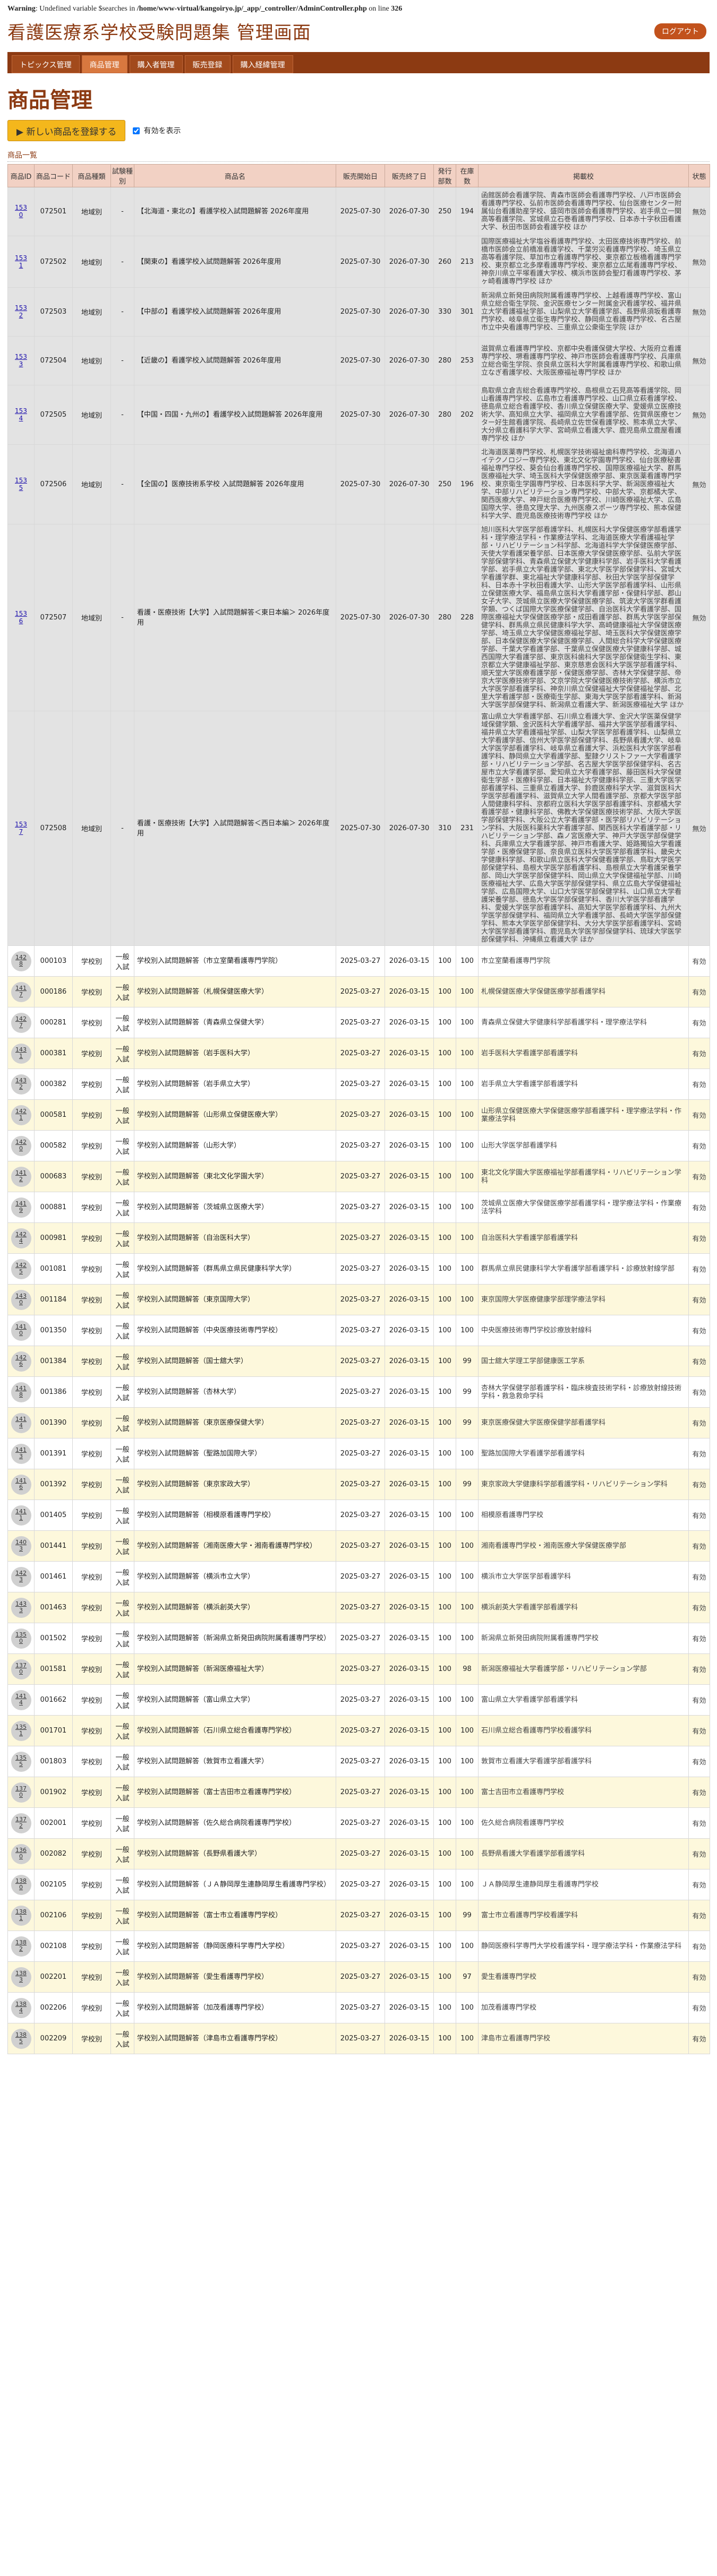  Describe the element at coordinates (21, 415) in the screenshot. I see `product-id-link: 153 4` at that location.